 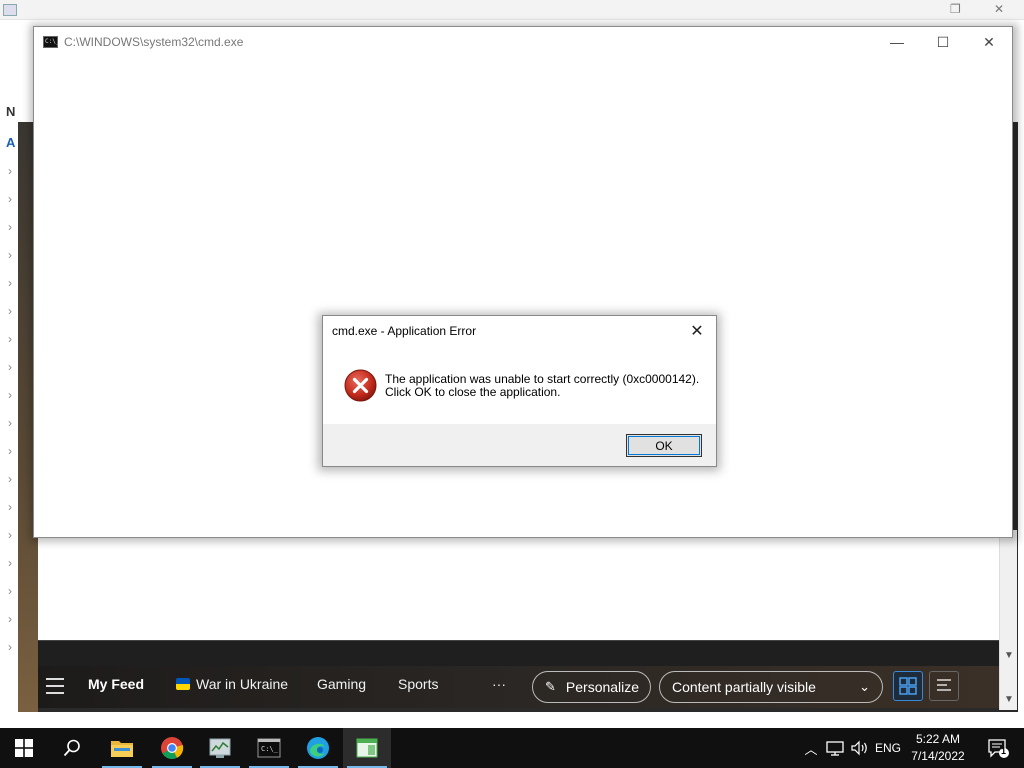 What do you see at coordinates (523, 42) in the screenshot?
I see `cmd-titlebar: C:\_ C:\WINDOWS\system32\cmd.exe — ☐ ✕` at bounding box center [523, 42].